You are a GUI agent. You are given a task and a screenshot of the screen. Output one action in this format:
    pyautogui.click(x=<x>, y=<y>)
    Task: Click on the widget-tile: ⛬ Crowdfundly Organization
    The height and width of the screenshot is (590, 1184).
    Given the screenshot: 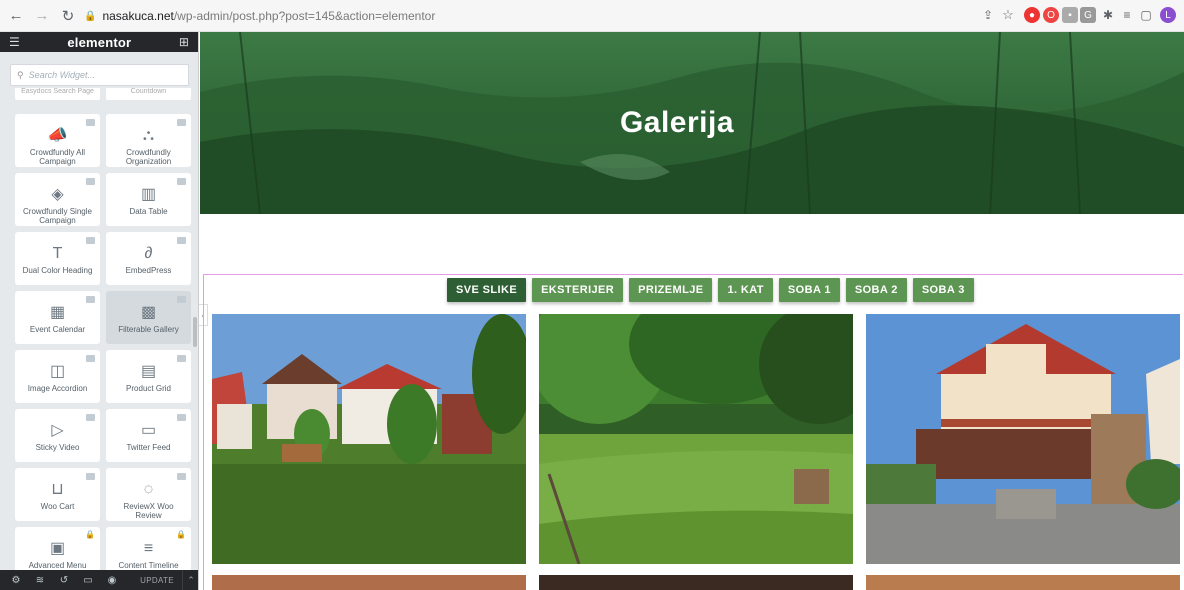 What is the action you would take?
    pyautogui.click(x=148, y=140)
    